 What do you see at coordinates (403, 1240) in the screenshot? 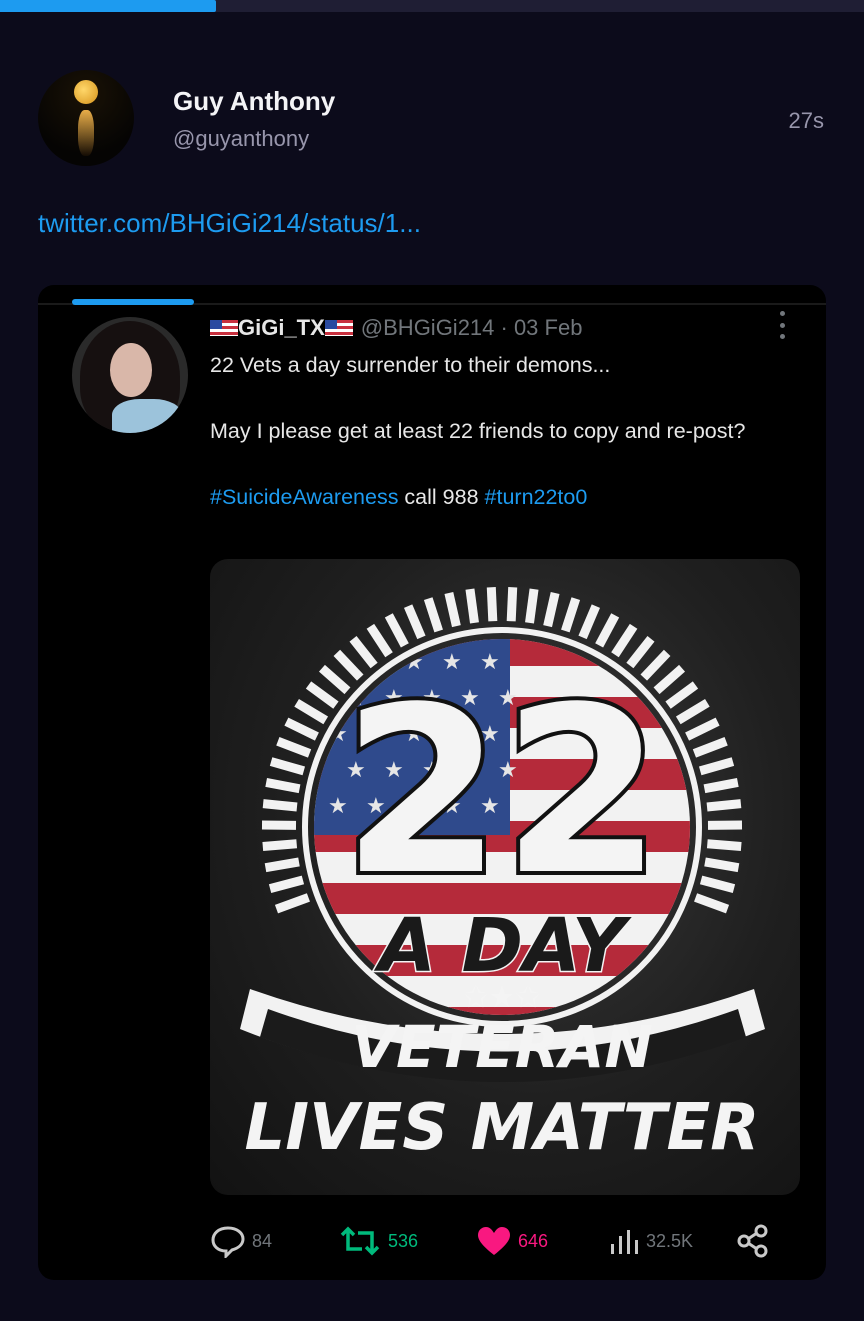
I see `retweet-count: 536` at bounding box center [403, 1240].